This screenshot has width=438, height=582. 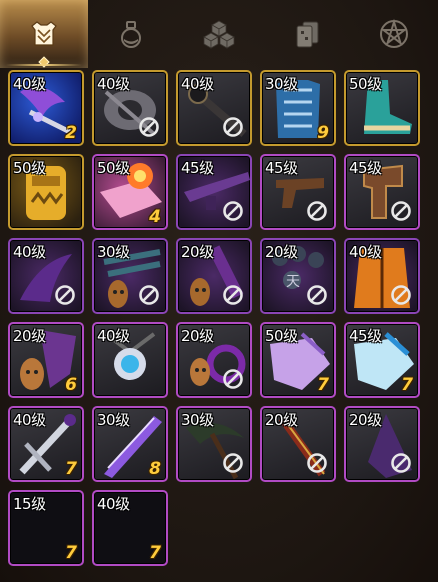 I want to click on item-slot: 50级 4, so click(x=130, y=192).